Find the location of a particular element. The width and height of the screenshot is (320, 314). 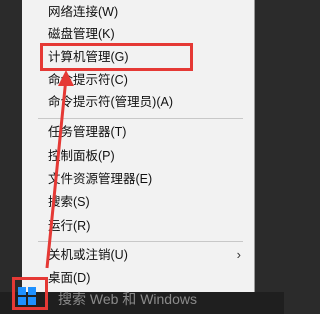

menu-item-label: 文件资源管理器(E) is located at coordinates (100, 179).